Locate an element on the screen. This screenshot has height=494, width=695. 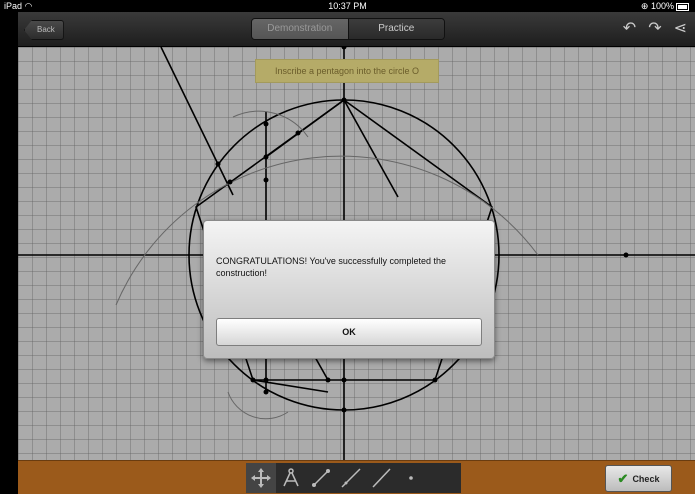
compass-tool-icon is located at coordinates (291, 478).